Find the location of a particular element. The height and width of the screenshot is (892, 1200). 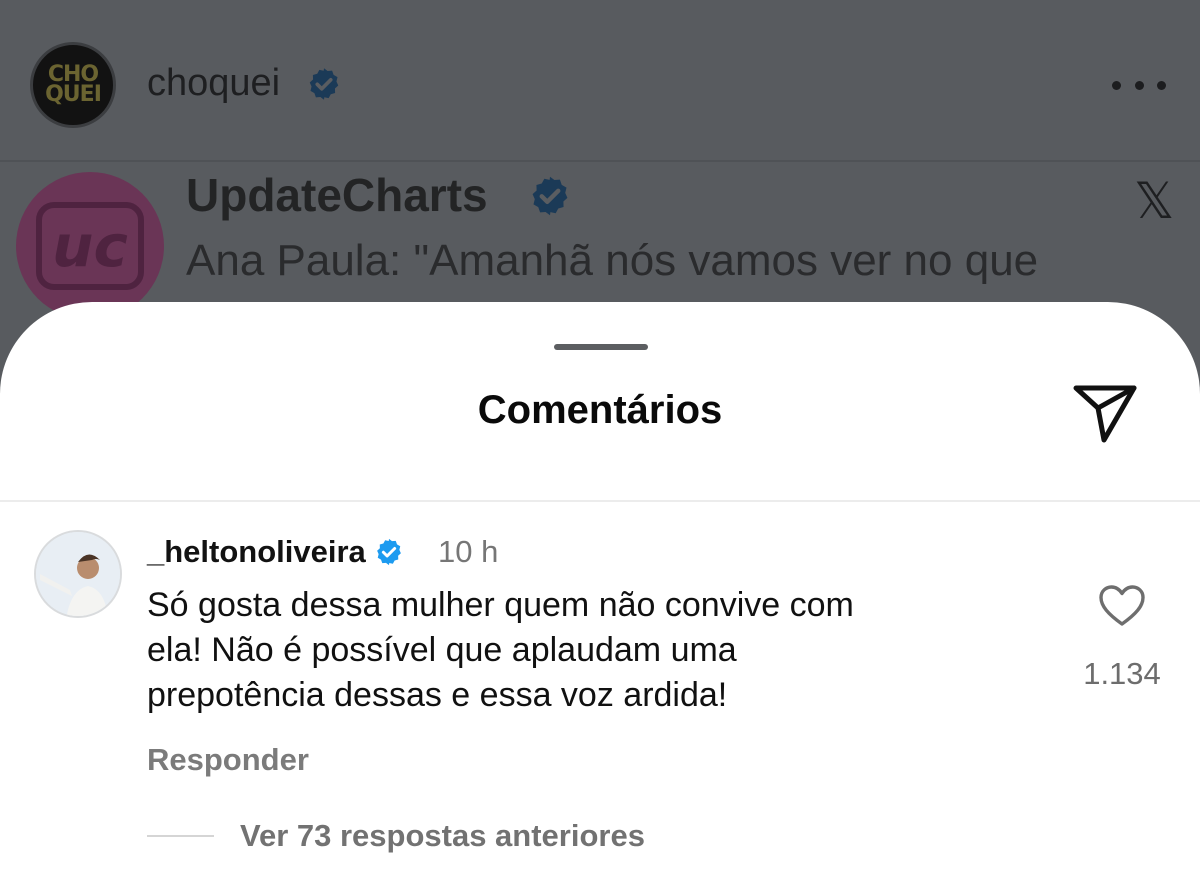

embed-avatar-text: uc is located at coordinates (90, 246).